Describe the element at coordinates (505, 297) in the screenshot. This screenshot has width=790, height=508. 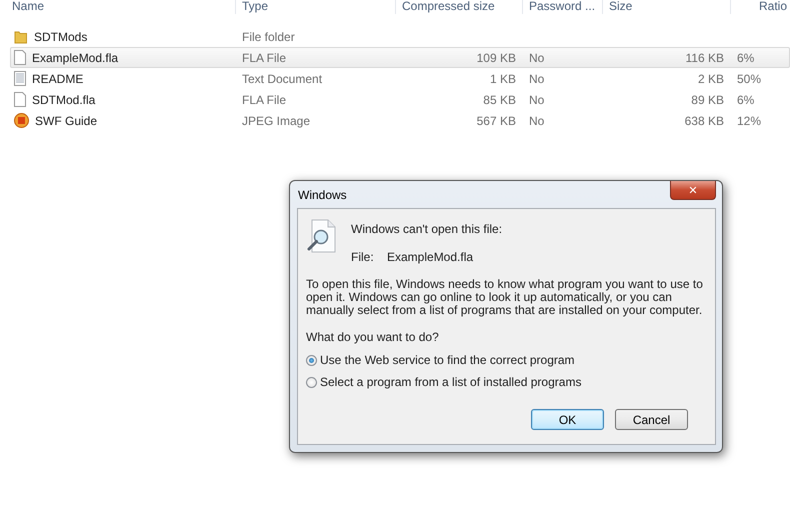
I see `dialog-message: To open this file, Windows needs to know what program you want to use to open it. Windows can go online to look it up automatically, or you can manually select from a list of programs that are installed on your computer.` at that location.